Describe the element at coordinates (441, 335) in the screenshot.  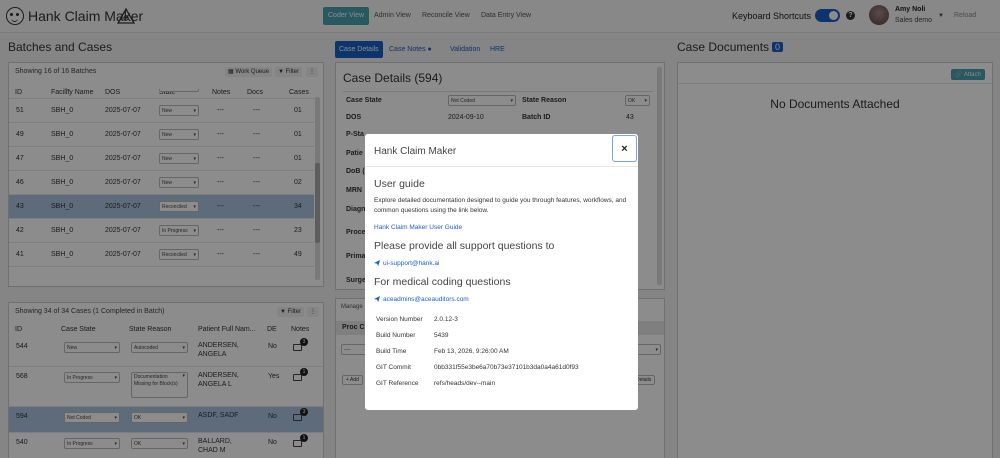
I see `version-value: 5439` at that location.